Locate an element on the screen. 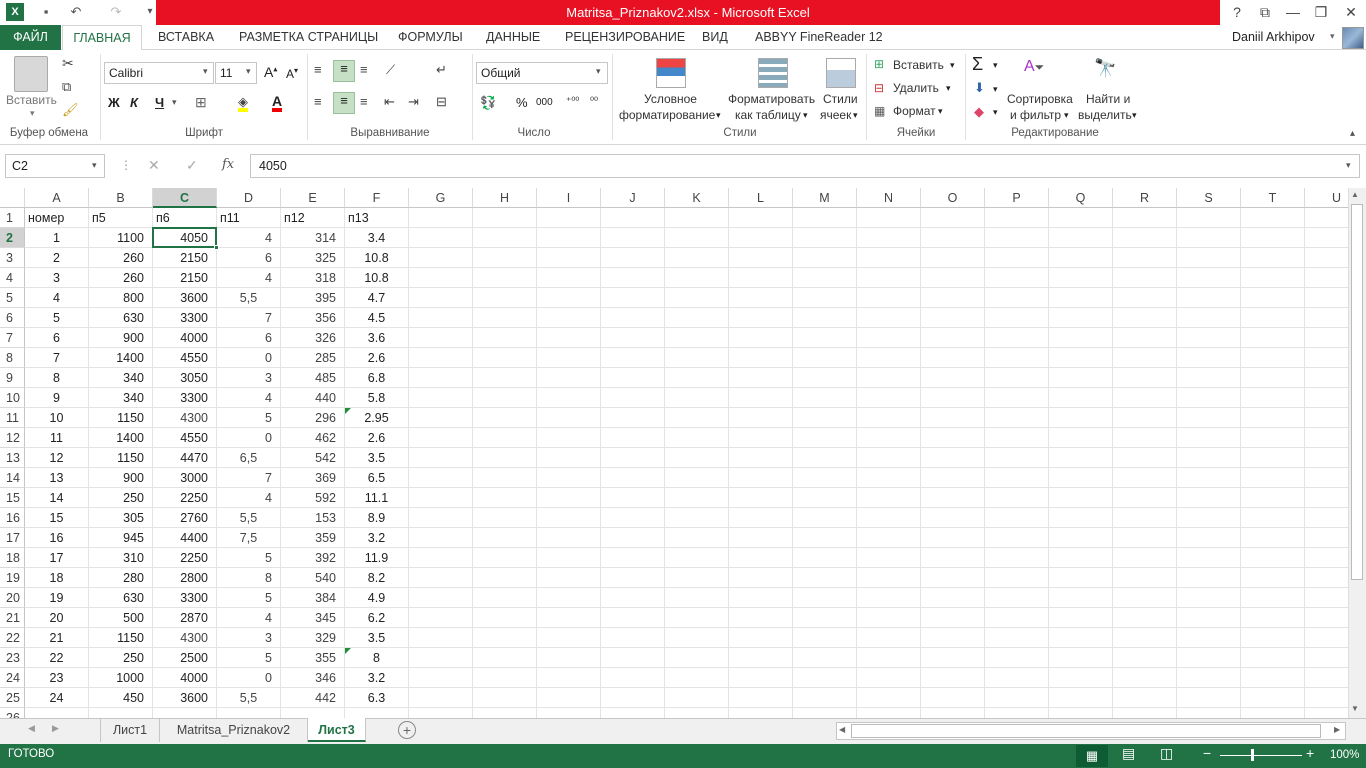 The width and height of the screenshot is (1366, 768). column-header: A is located at coordinates (57, 198).